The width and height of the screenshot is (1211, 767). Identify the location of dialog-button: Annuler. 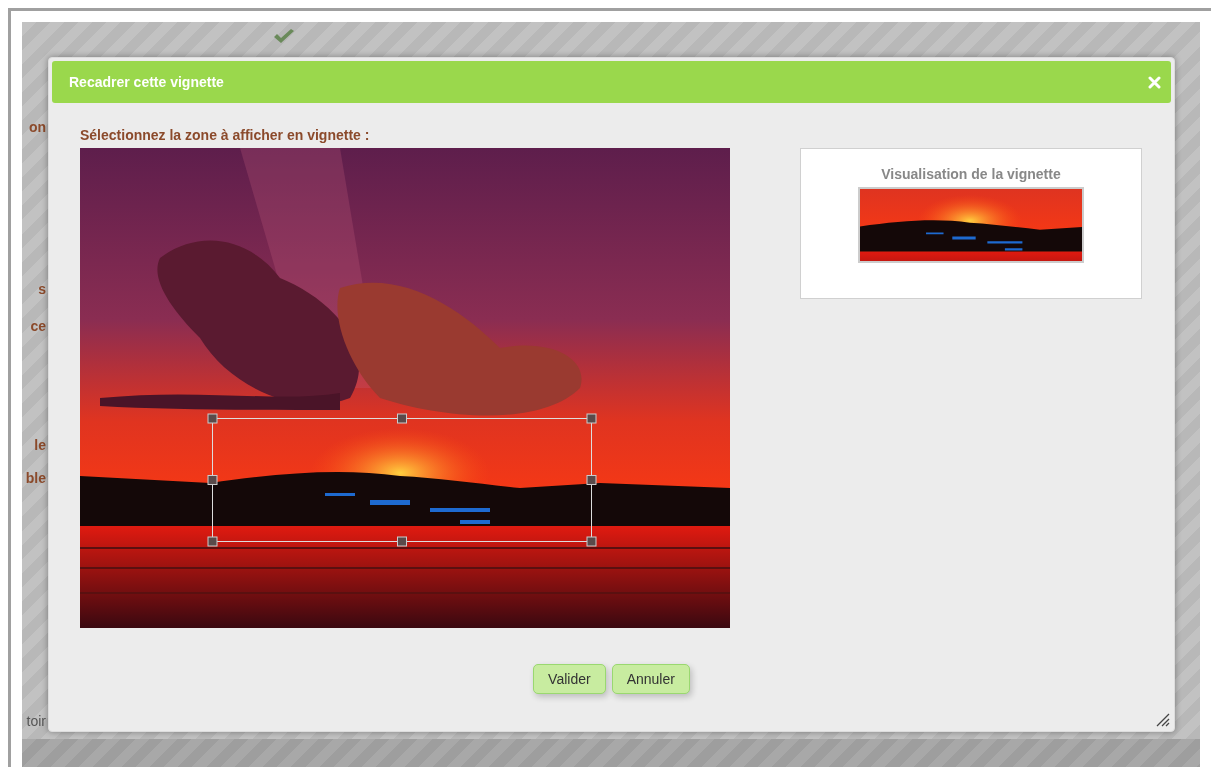
(650, 679).